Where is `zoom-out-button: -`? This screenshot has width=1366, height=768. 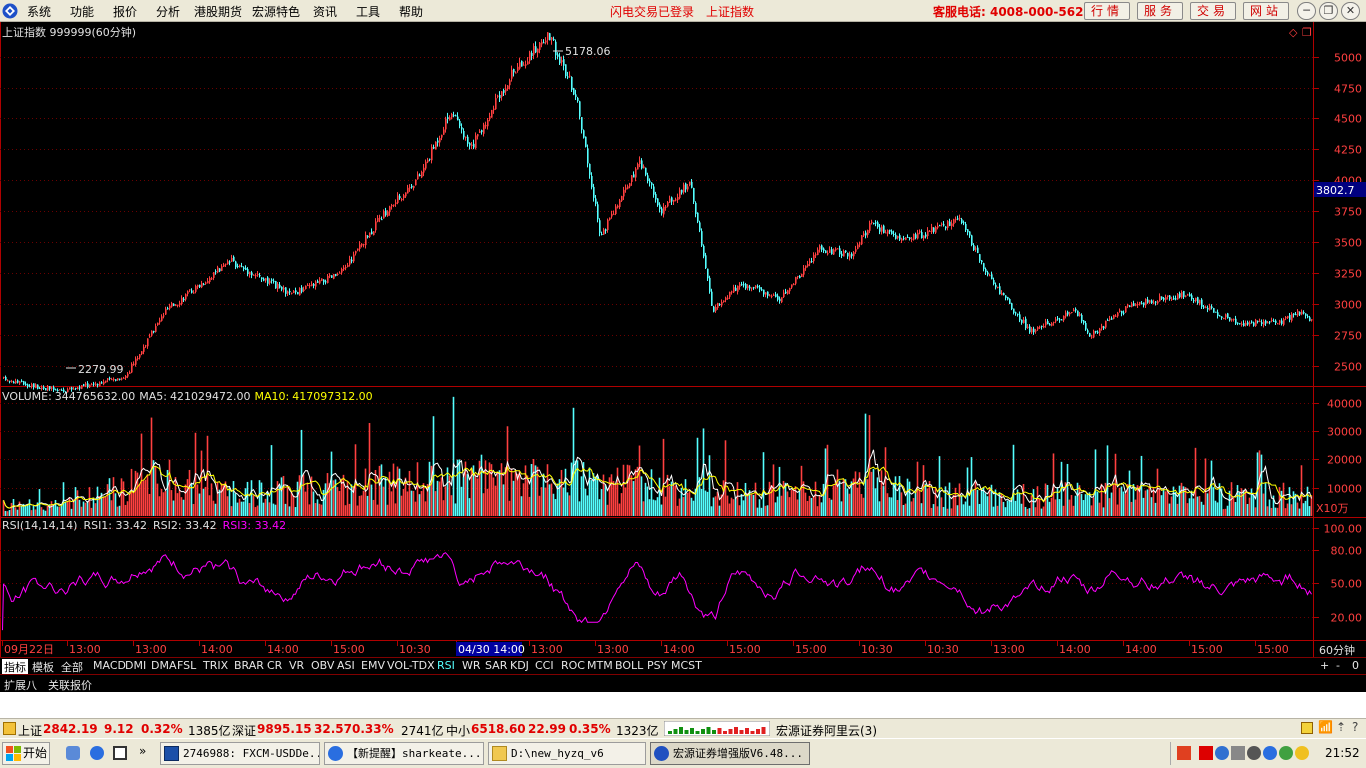 zoom-out-button: - is located at coordinates (1338, 665).